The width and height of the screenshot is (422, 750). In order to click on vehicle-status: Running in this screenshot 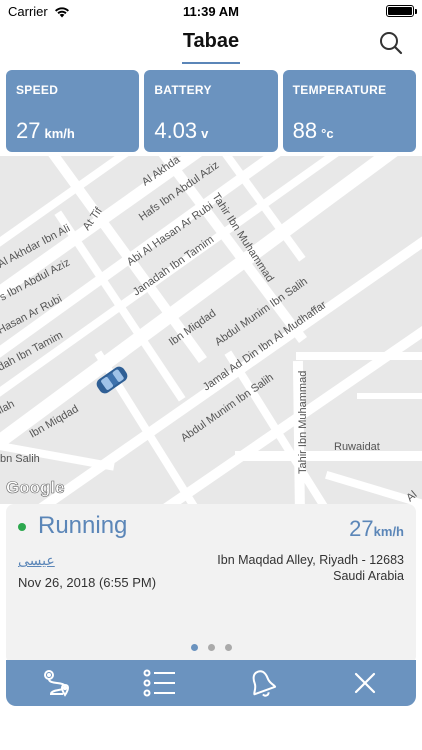, I will do `click(83, 525)`.